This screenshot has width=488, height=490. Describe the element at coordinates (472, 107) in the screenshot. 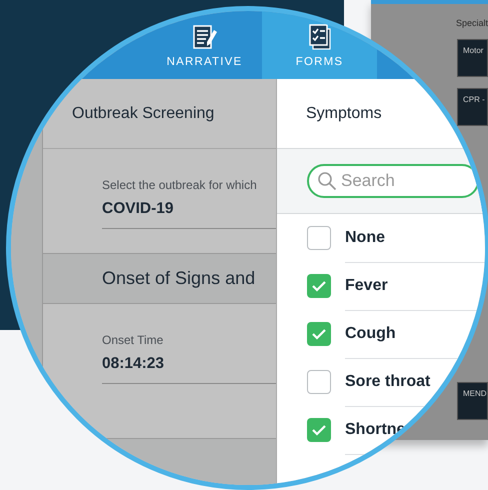

I see `specialty-tile: CPR -` at that location.